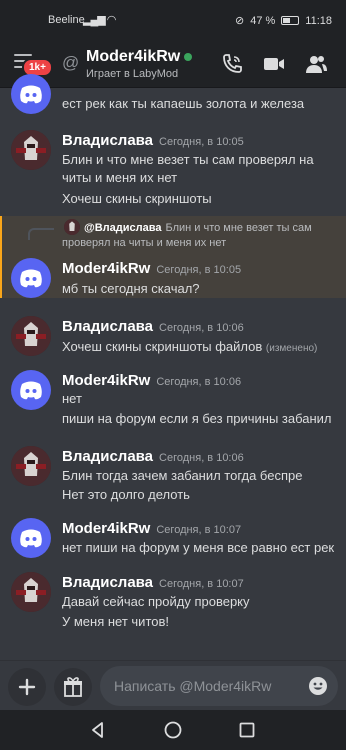 Image resolution: width=346 pixels, height=750 pixels. I want to click on channel-title: Moder4ikRw, so click(139, 57).